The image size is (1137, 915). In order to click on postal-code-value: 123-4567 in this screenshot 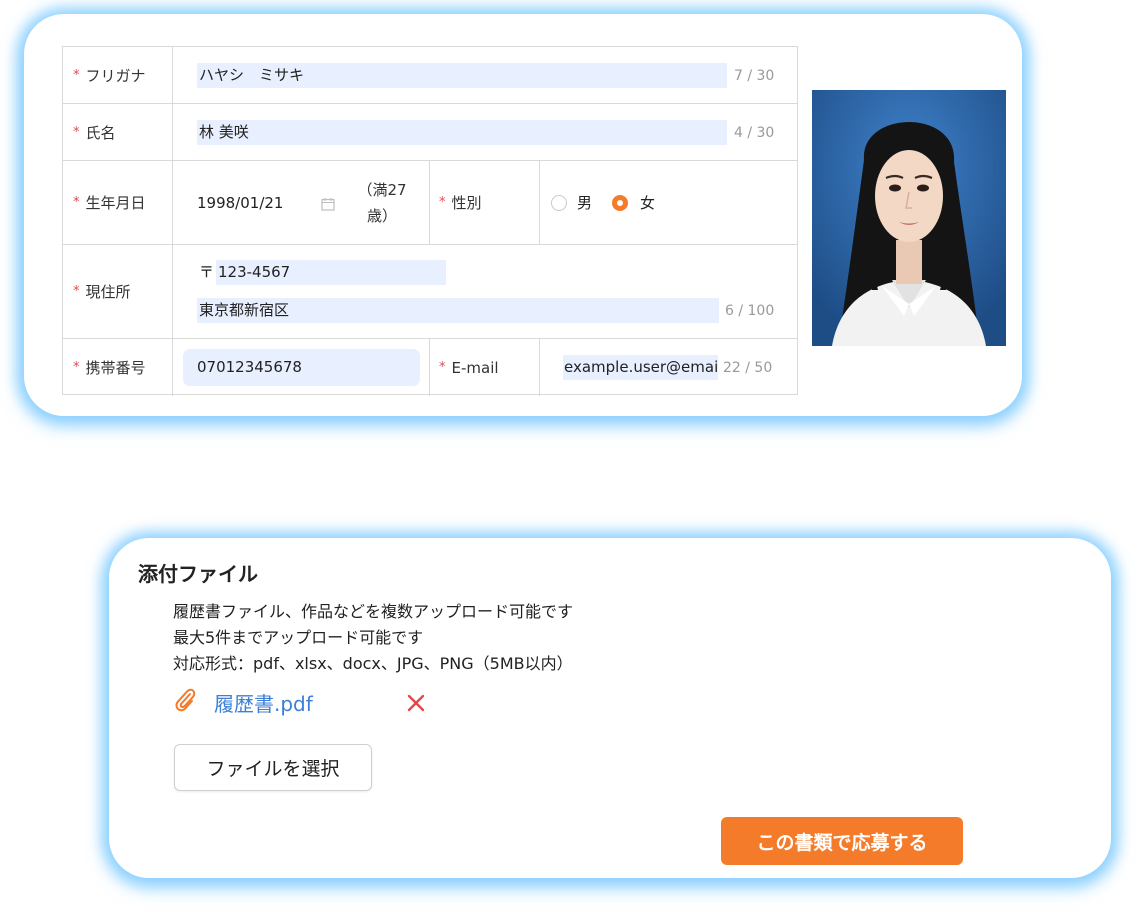, I will do `click(328, 272)`.